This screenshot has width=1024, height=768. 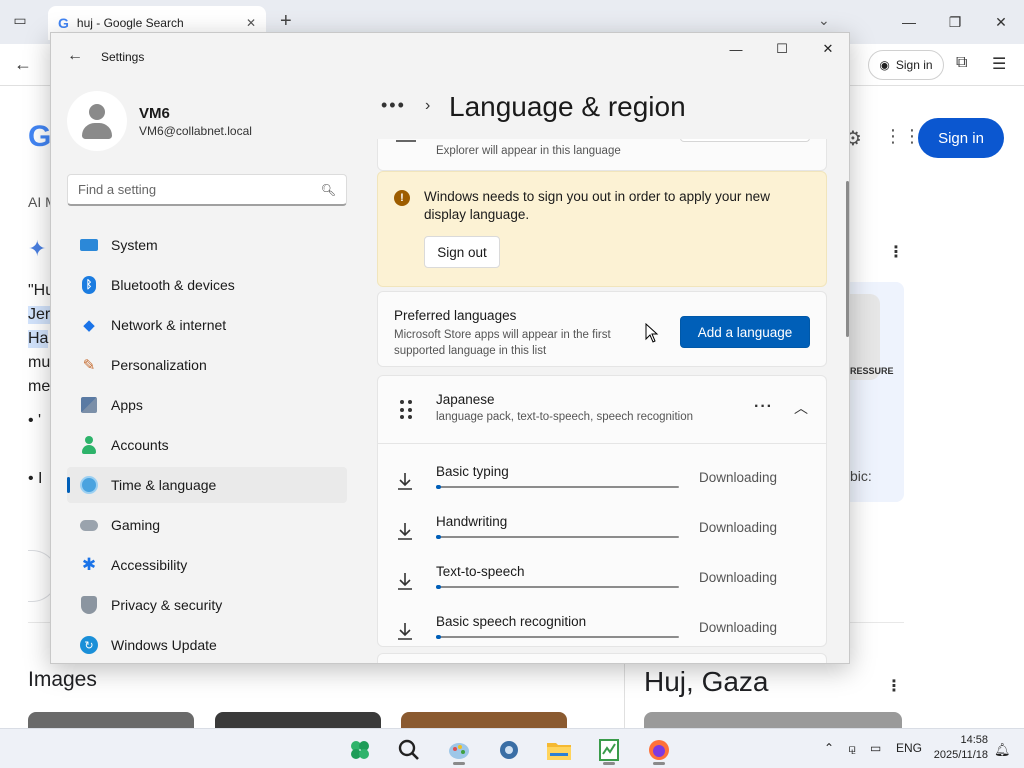 I want to click on preferred-languages-title: Preferred languages, so click(x=455, y=315).